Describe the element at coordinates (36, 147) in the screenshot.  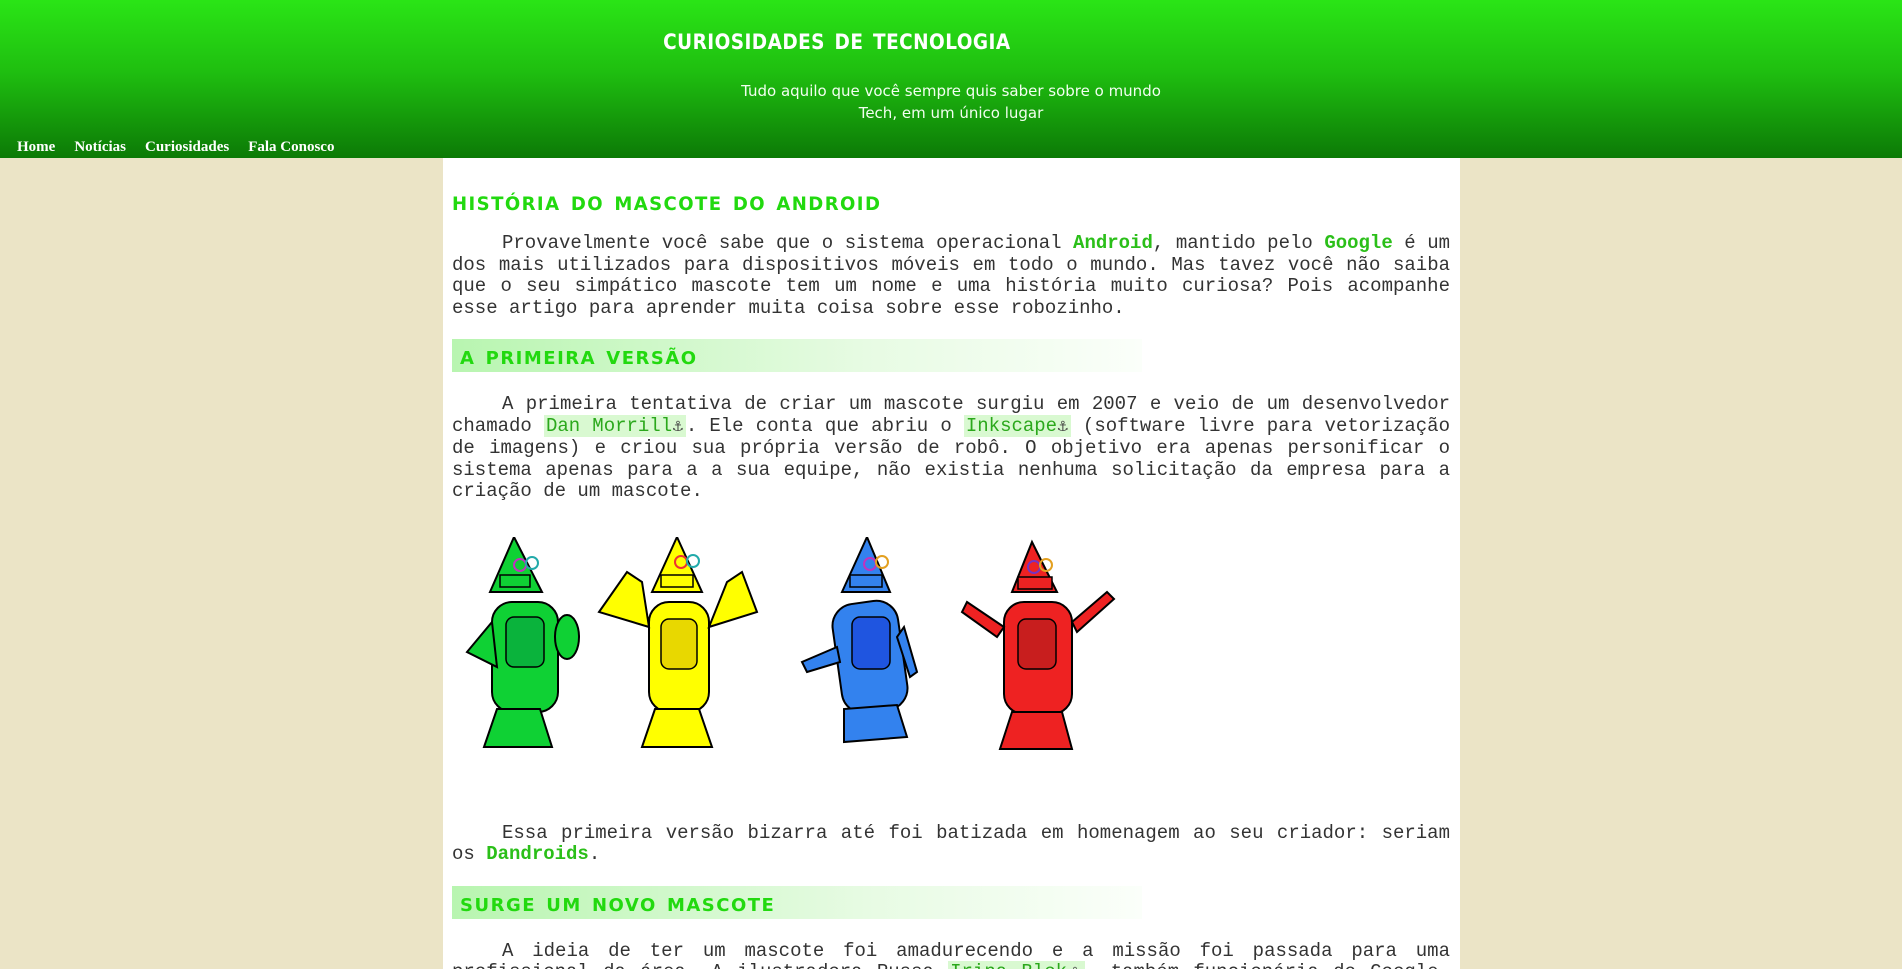
I see `nav-home: Home` at that location.